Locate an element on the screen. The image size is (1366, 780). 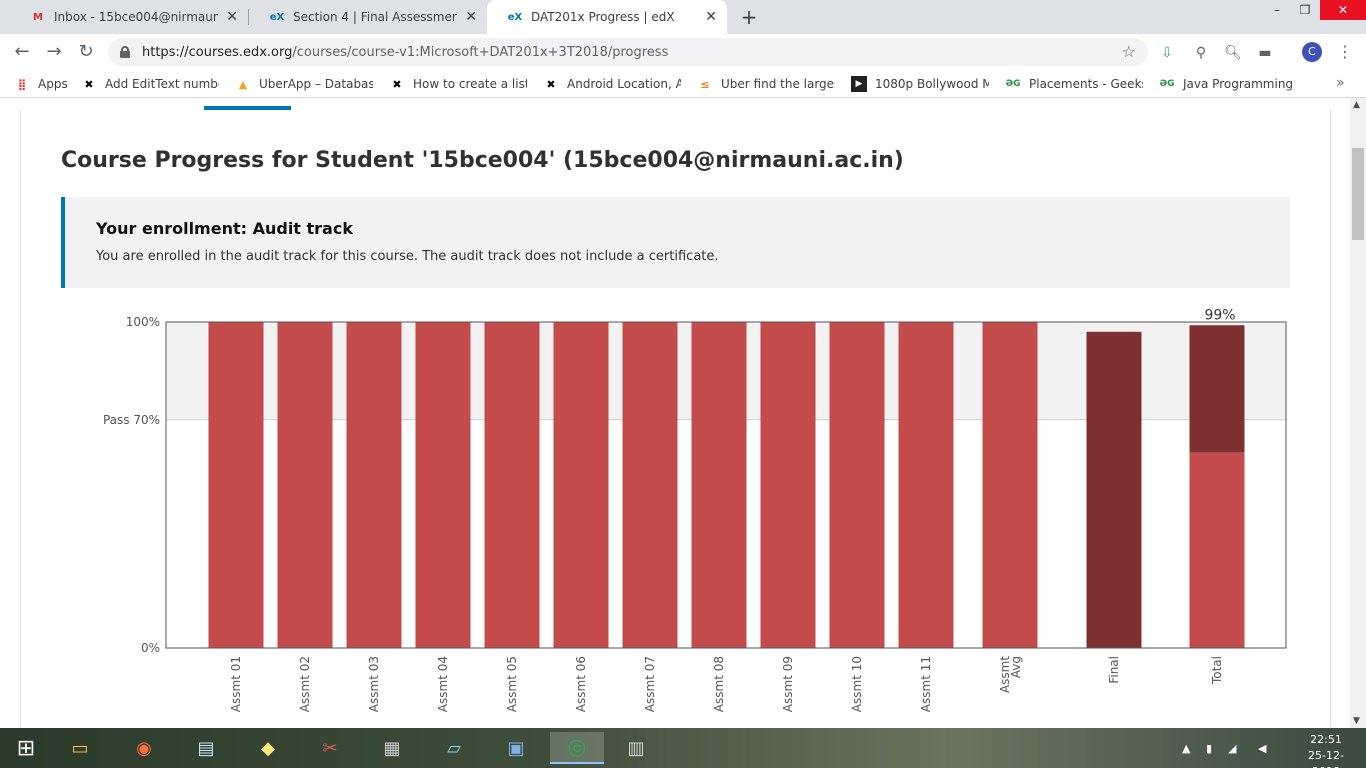
back-button: ← is located at coordinates (22, 52).